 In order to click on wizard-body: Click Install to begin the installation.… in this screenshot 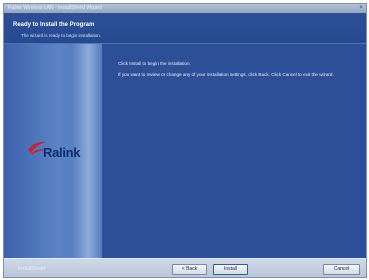, I will do `click(241, 72)`.